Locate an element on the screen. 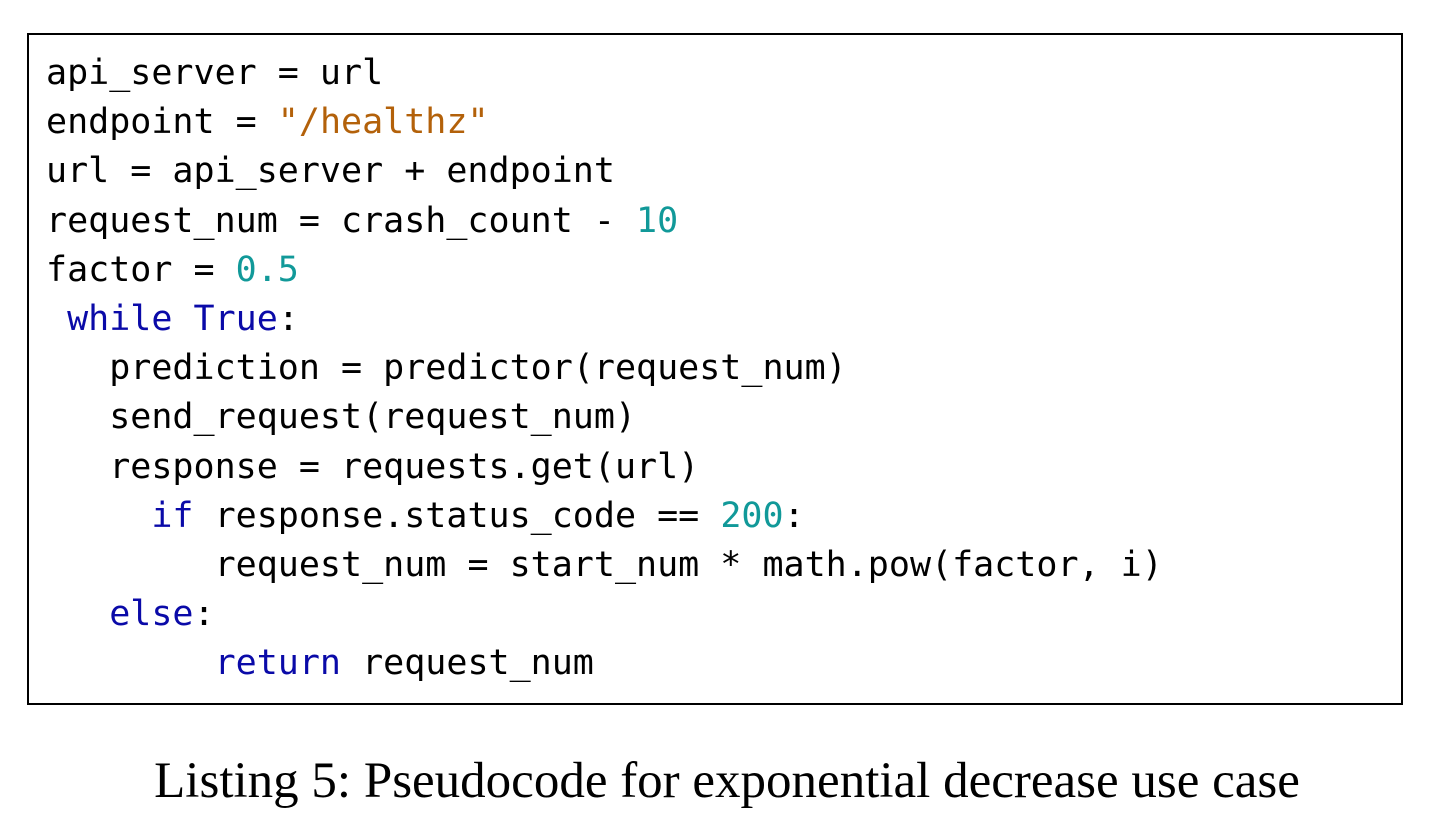 The image size is (1454, 836). code-line: api_server = url is located at coordinates (214, 73).